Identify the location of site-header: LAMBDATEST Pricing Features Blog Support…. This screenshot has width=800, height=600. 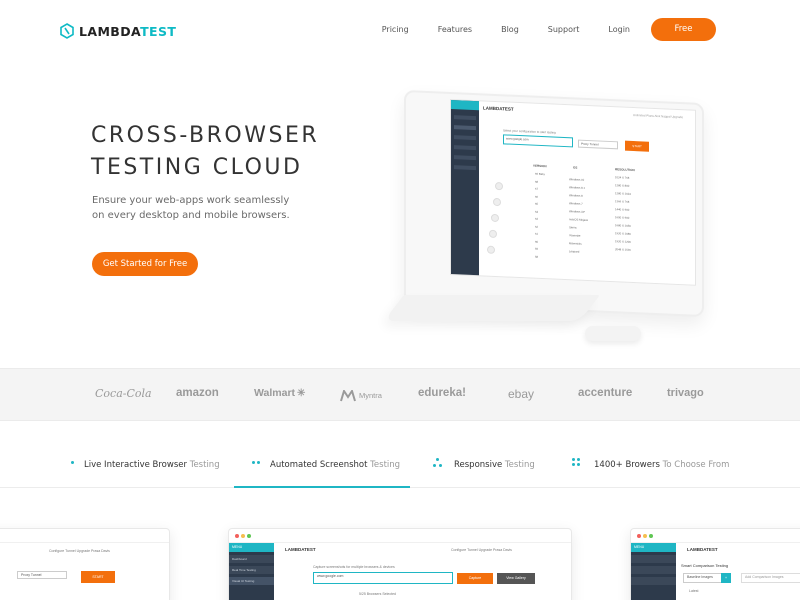
(400, 30).